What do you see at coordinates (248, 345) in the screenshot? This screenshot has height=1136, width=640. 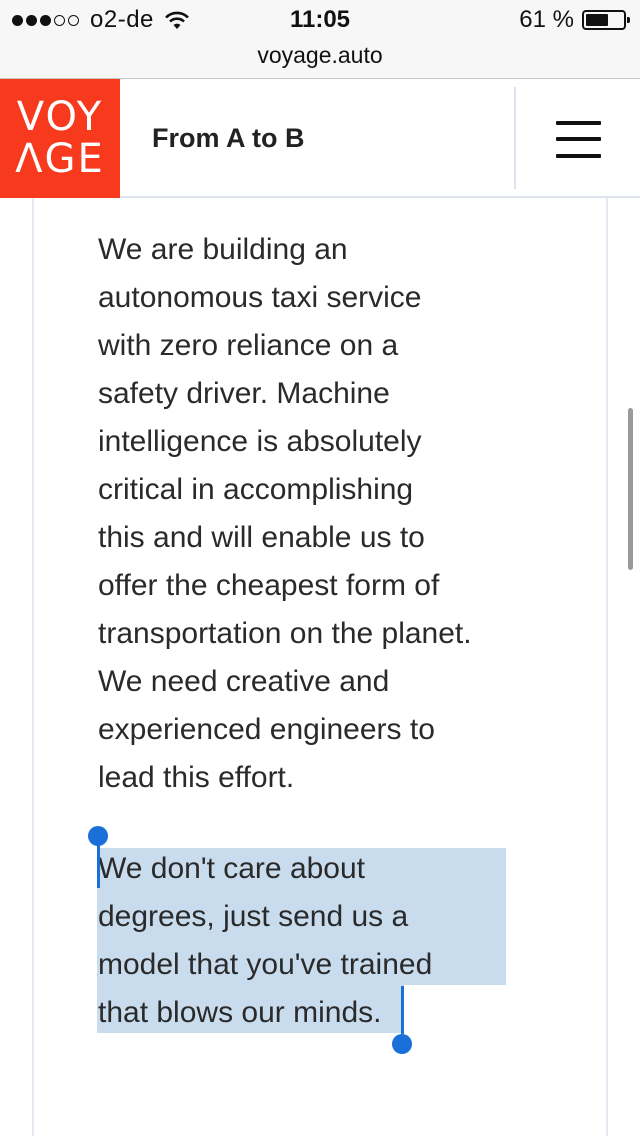 I see `intro-paragraph-line: with zero reliance on a` at bounding box center [248, 345].